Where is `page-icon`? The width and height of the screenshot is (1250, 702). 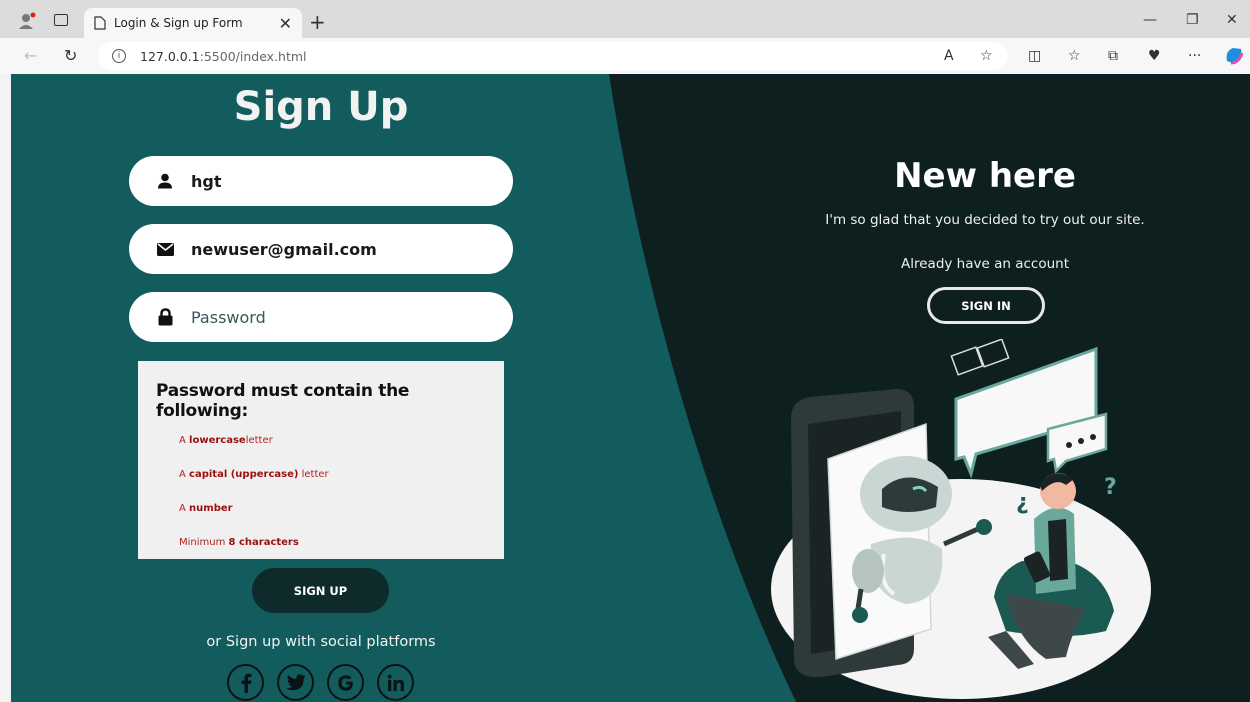
page-icon is located at coordinates (100, 23).